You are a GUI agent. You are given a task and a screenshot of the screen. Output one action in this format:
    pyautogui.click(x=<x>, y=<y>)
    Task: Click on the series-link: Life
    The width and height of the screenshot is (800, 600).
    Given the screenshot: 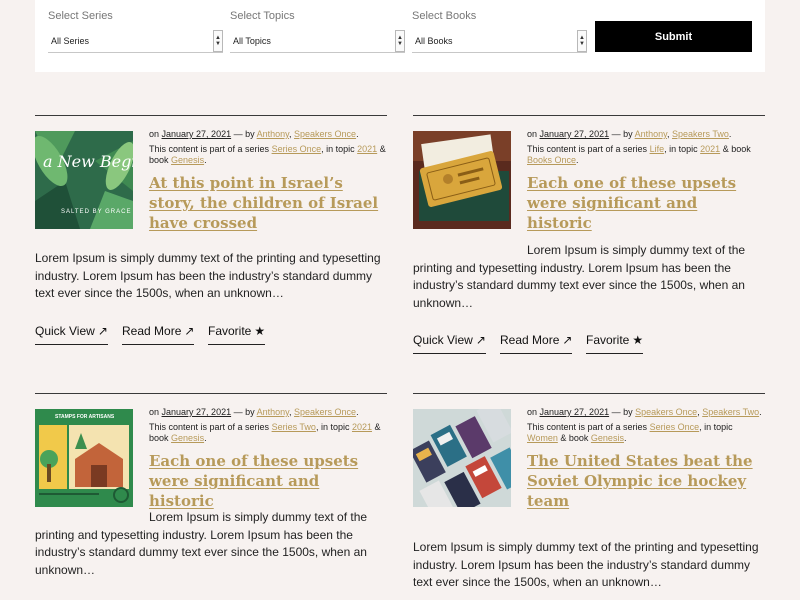 What is the action you would take?
    pyautogui.click(x=657, y=149)
    